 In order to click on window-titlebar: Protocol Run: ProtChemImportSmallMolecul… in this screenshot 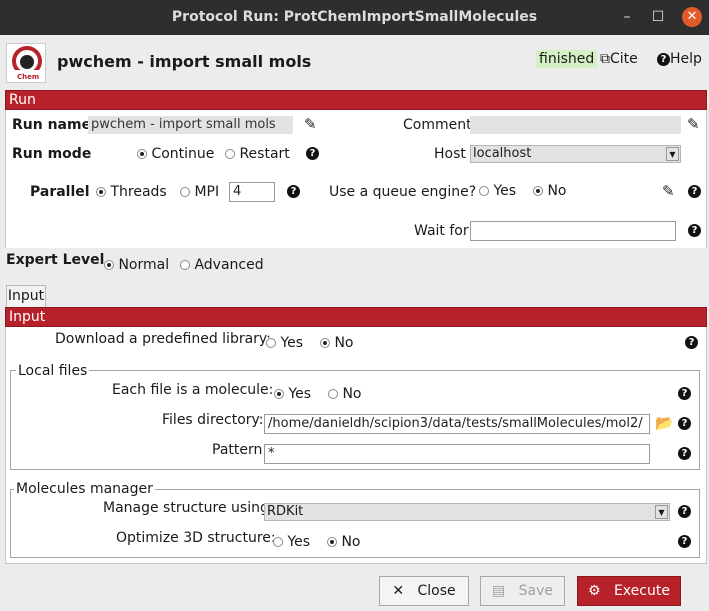, I will do `click(354, 17)`.